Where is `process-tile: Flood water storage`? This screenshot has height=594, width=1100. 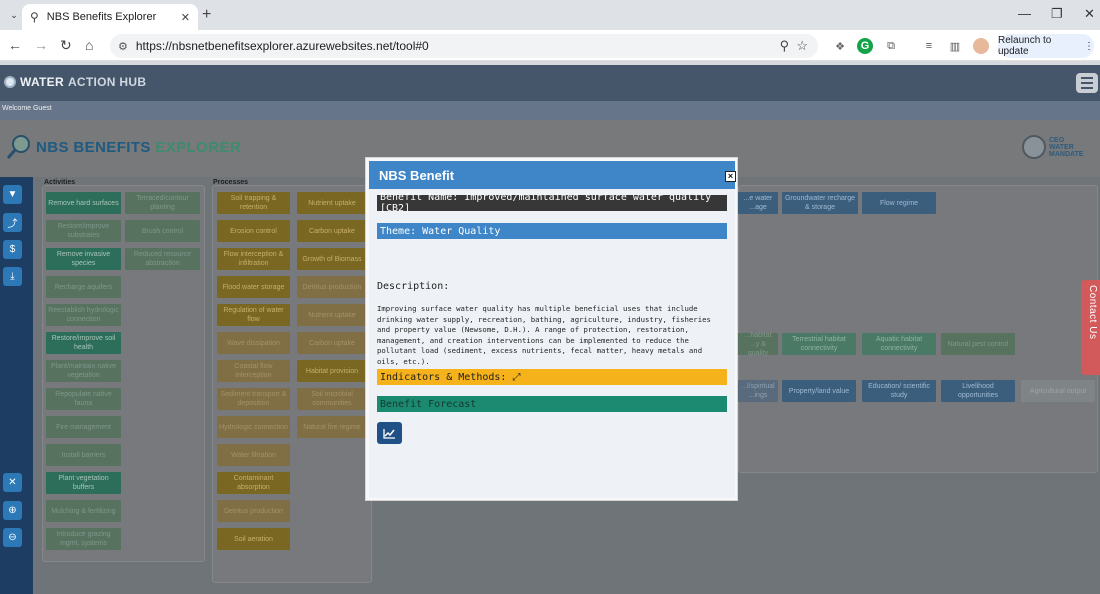
process-tile: Flood water storage is located at coordinates (253, 287).